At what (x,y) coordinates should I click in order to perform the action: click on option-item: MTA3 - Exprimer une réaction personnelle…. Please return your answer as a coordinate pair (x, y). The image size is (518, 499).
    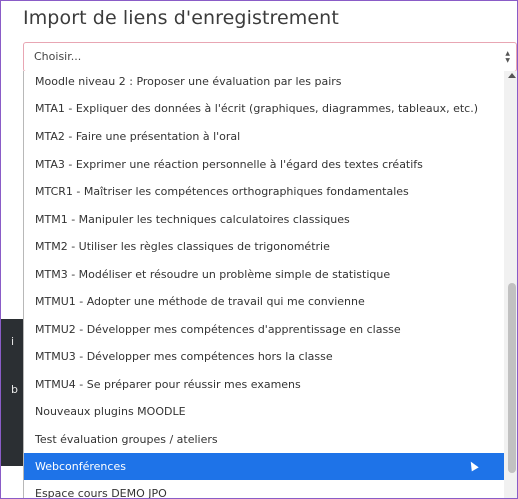
    Looking at the image, I should click on (264, 164).